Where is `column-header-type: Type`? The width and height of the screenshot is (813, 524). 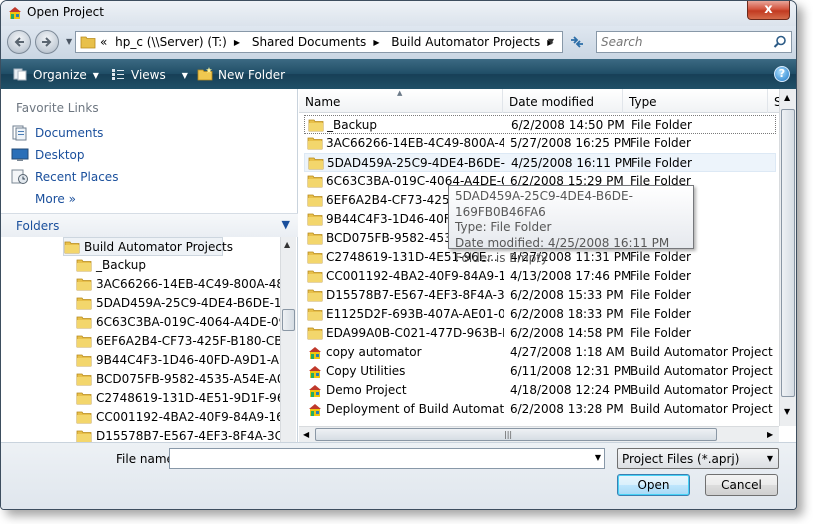 column-header-type: Type is located at coordinates (695, 101).